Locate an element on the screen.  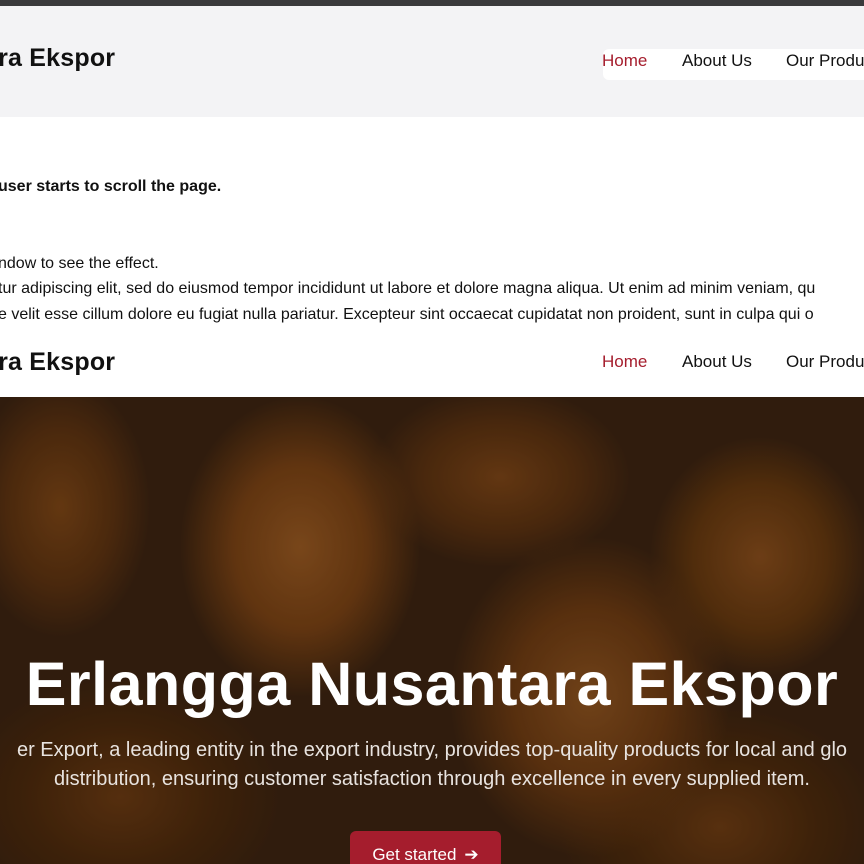
intro-bold-text: user starts to scroll the page. is located at coordinates (111, 186).